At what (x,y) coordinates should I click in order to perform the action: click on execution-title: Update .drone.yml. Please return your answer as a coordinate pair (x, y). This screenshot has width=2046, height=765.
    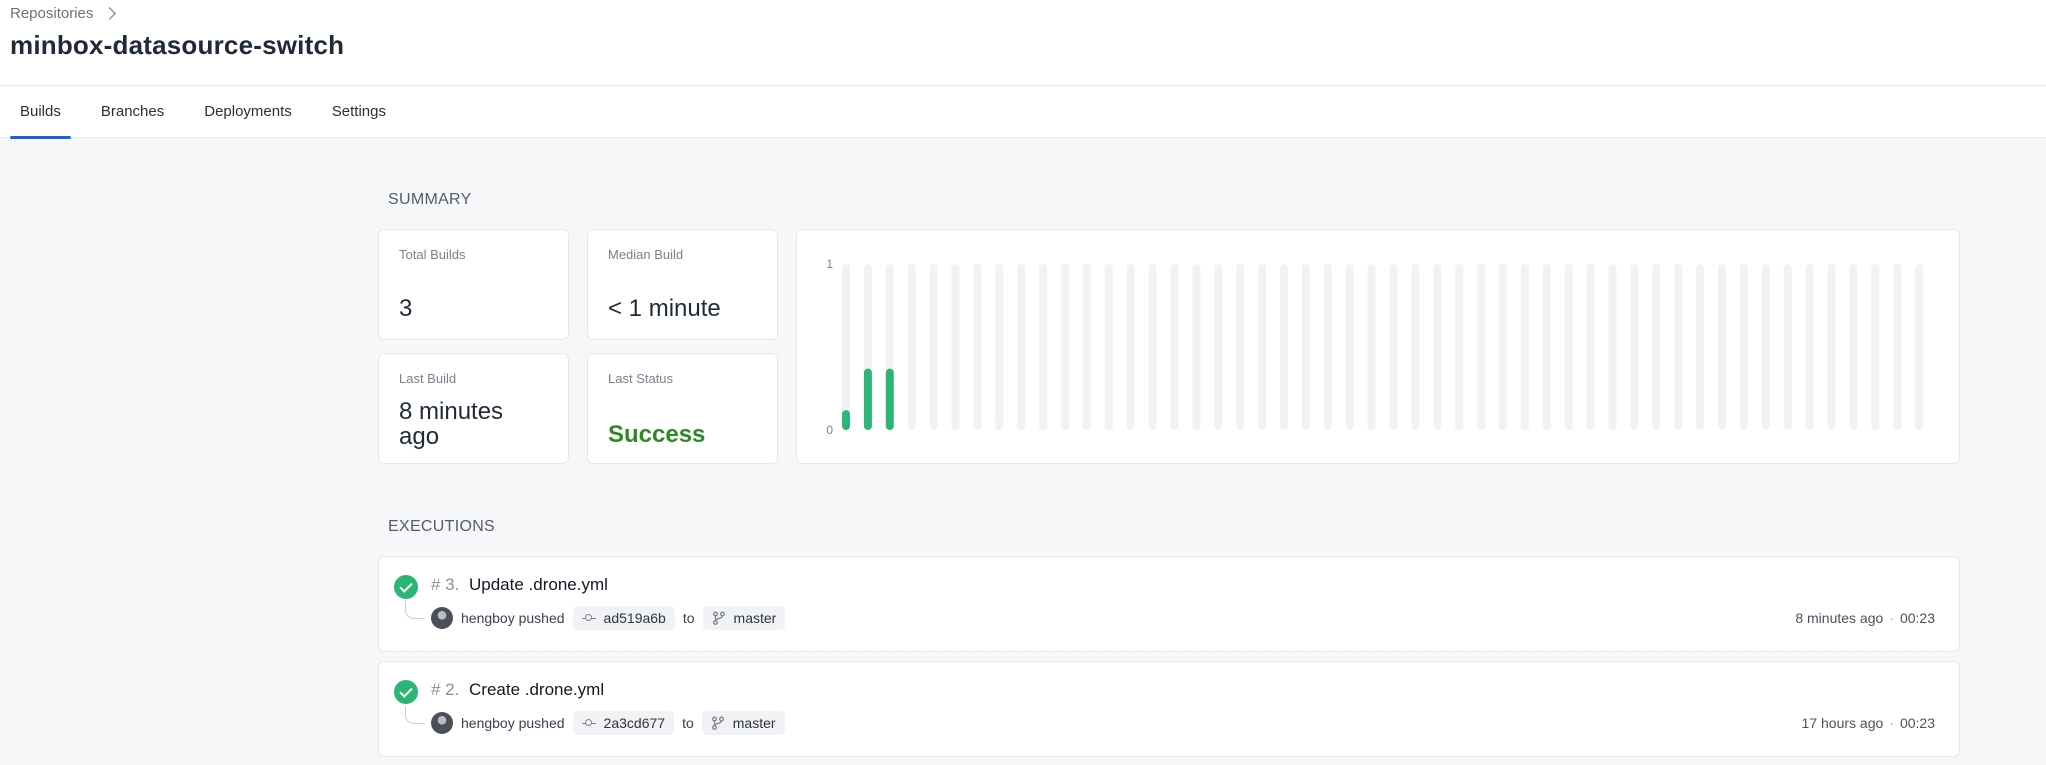
    Looking at the image, I should click on (538, 585).